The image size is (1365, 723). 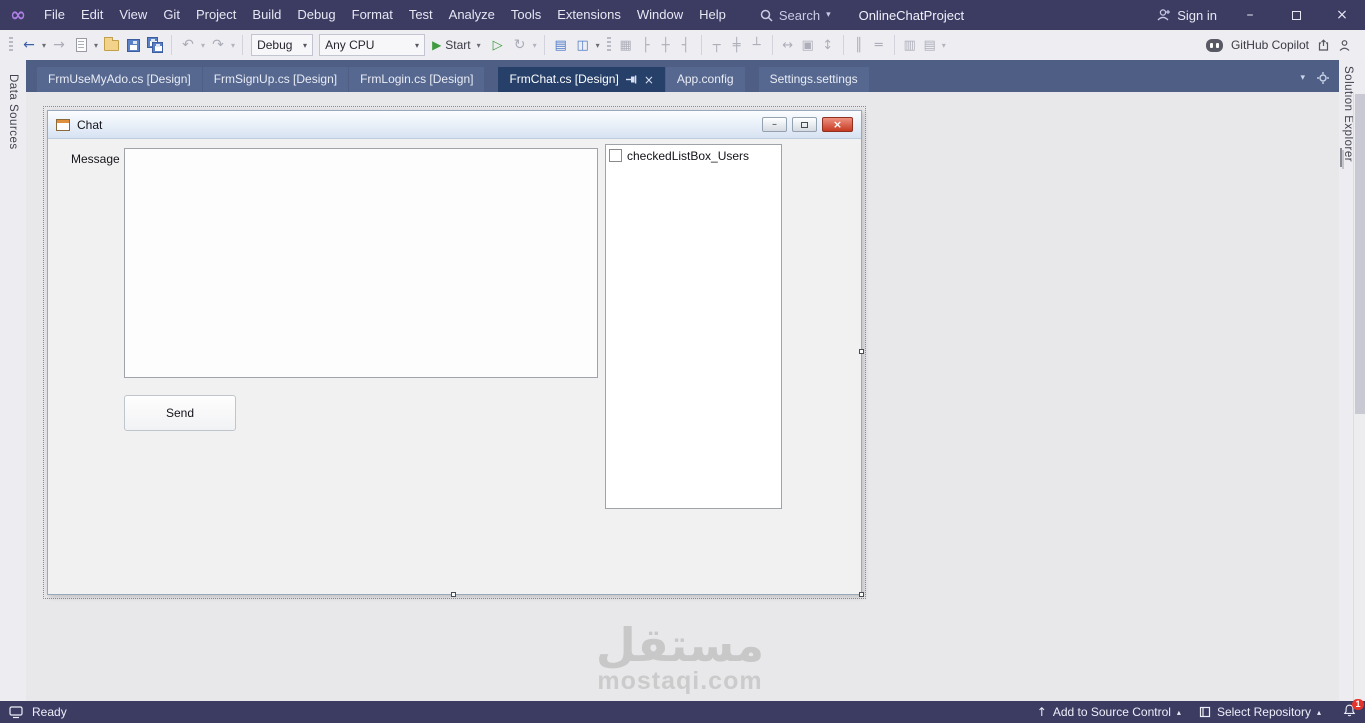 I want to click on tab-settings: Settings.settings, so click(x=813, y=79).